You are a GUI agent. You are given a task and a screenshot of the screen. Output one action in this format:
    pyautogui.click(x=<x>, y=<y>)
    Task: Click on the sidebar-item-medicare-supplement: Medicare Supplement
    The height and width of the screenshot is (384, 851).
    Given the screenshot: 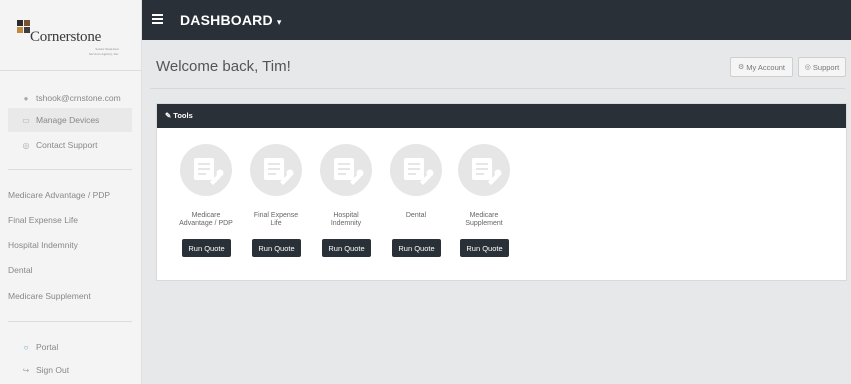 What is the action you would take?
    pyautogui.click(x=70, y=296)
    